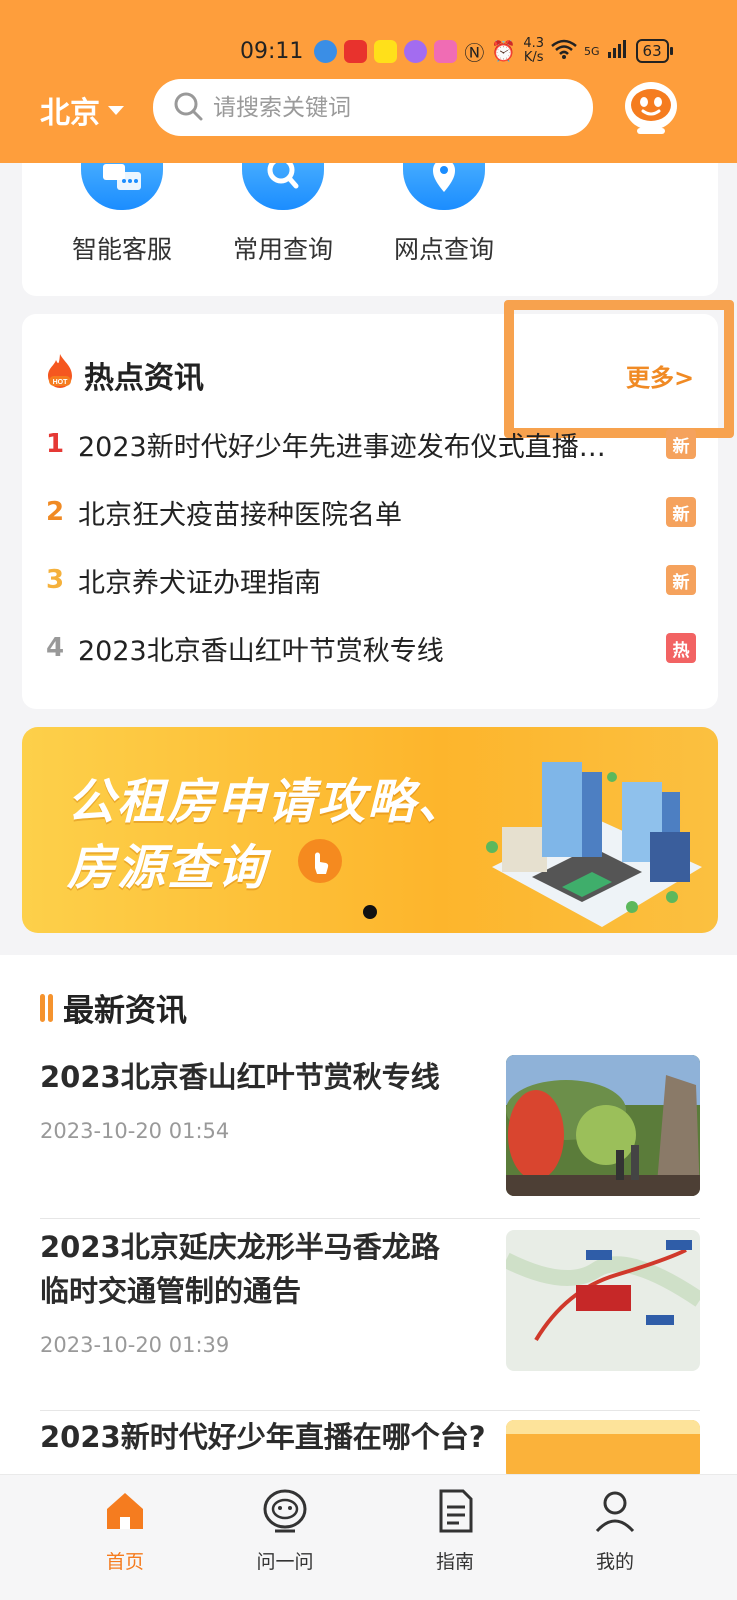 This screenshot has width=737, height=1600. I want to click on search-bar, so click(373, 107).